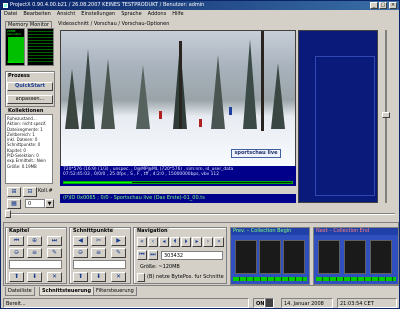 This screenshot has height=309, width=400. Describe the element at coordinates (45, 191) in the screenshot. I see `koll-number-label: Koll.#` at that location.